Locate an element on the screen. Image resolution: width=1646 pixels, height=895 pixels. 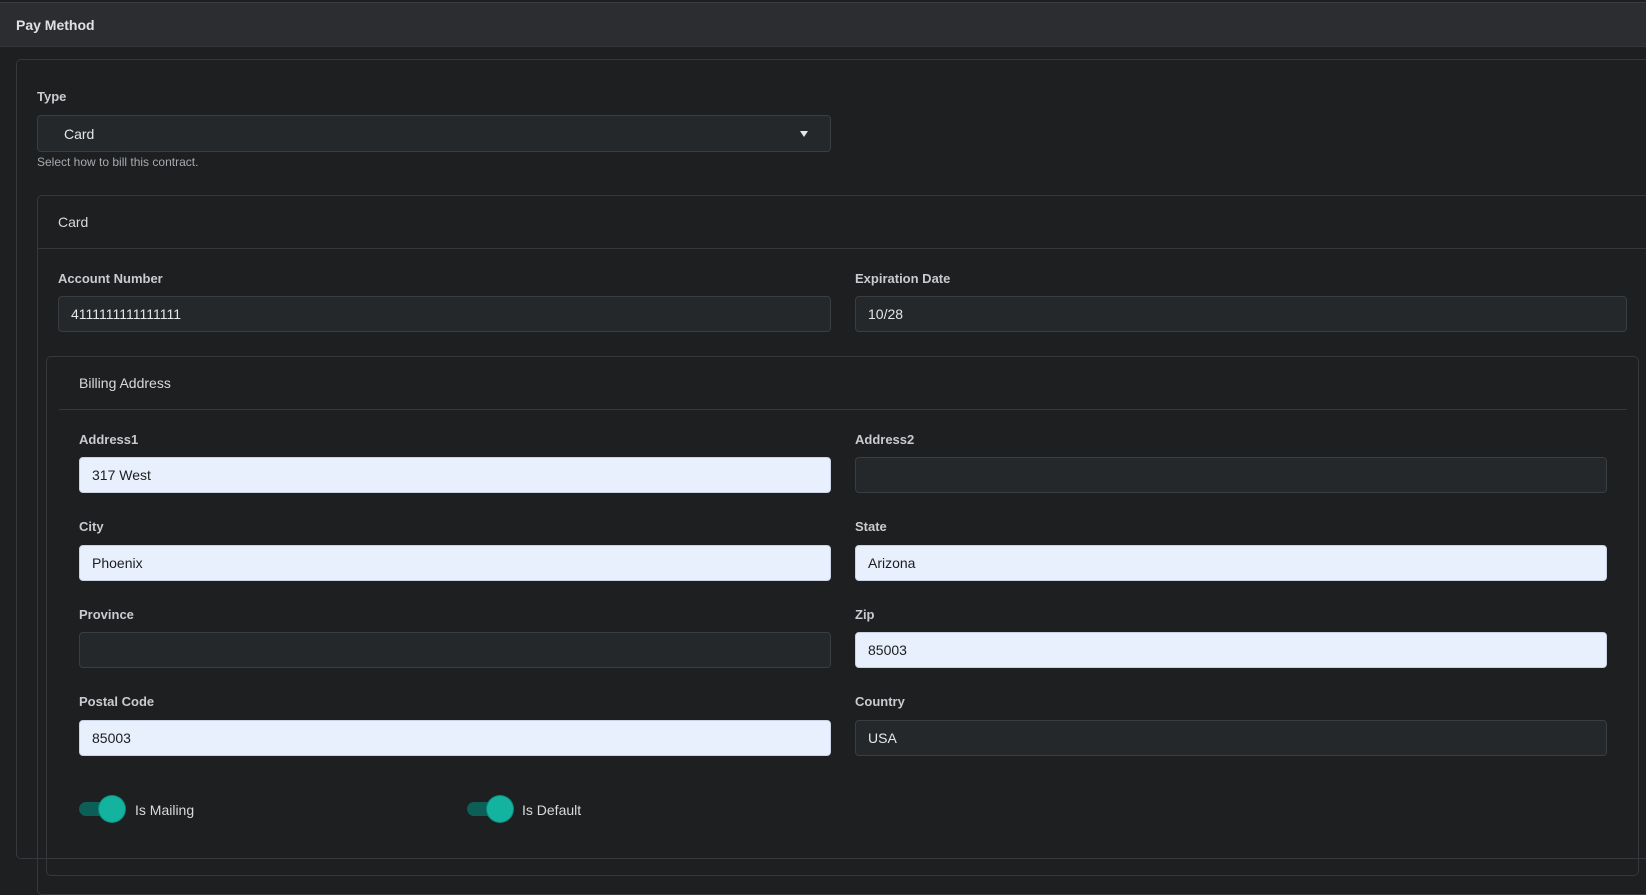
account-number-label: Account Number is located at coordinates (110, 278).